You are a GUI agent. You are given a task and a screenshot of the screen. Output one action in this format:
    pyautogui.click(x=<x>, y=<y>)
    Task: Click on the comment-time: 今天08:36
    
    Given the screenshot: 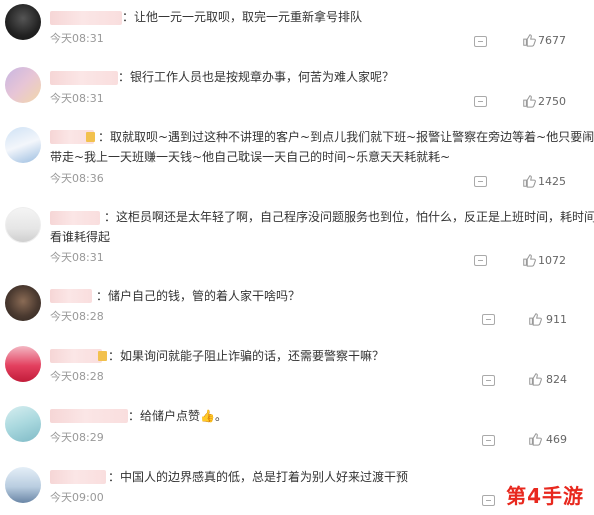 What is the action you would take?
    pyautogui.click(x=77, y=178)
    